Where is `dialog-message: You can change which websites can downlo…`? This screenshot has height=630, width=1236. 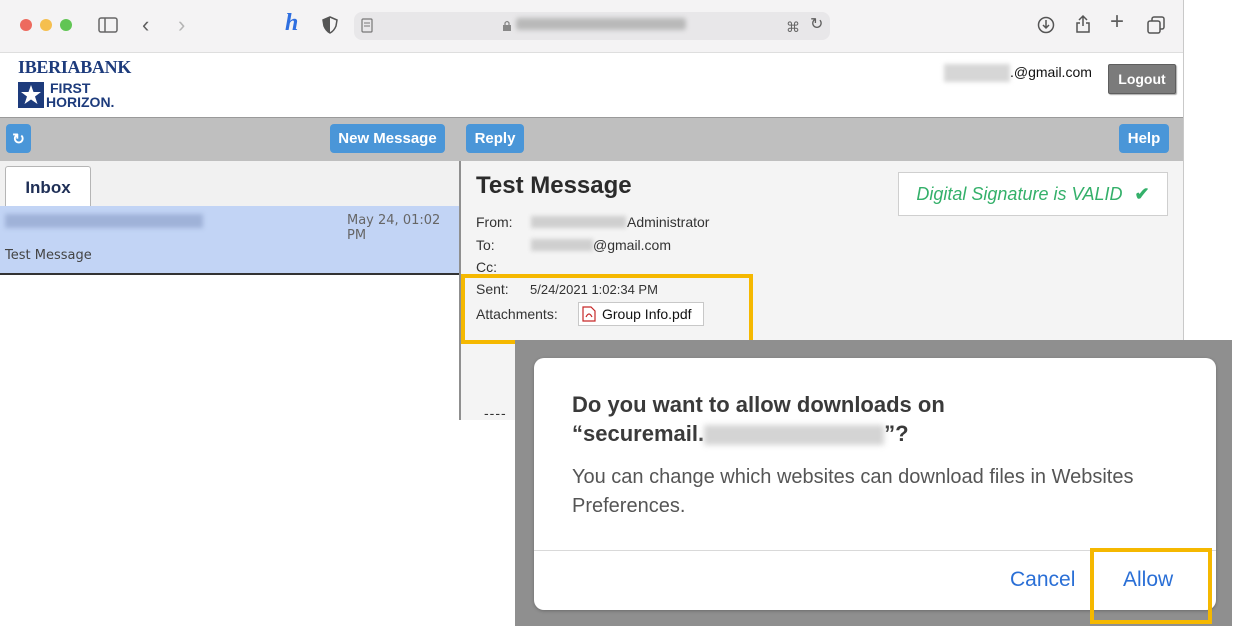 dialog-message: You can change which websites can downlo… is located at coordinates (853, 491).